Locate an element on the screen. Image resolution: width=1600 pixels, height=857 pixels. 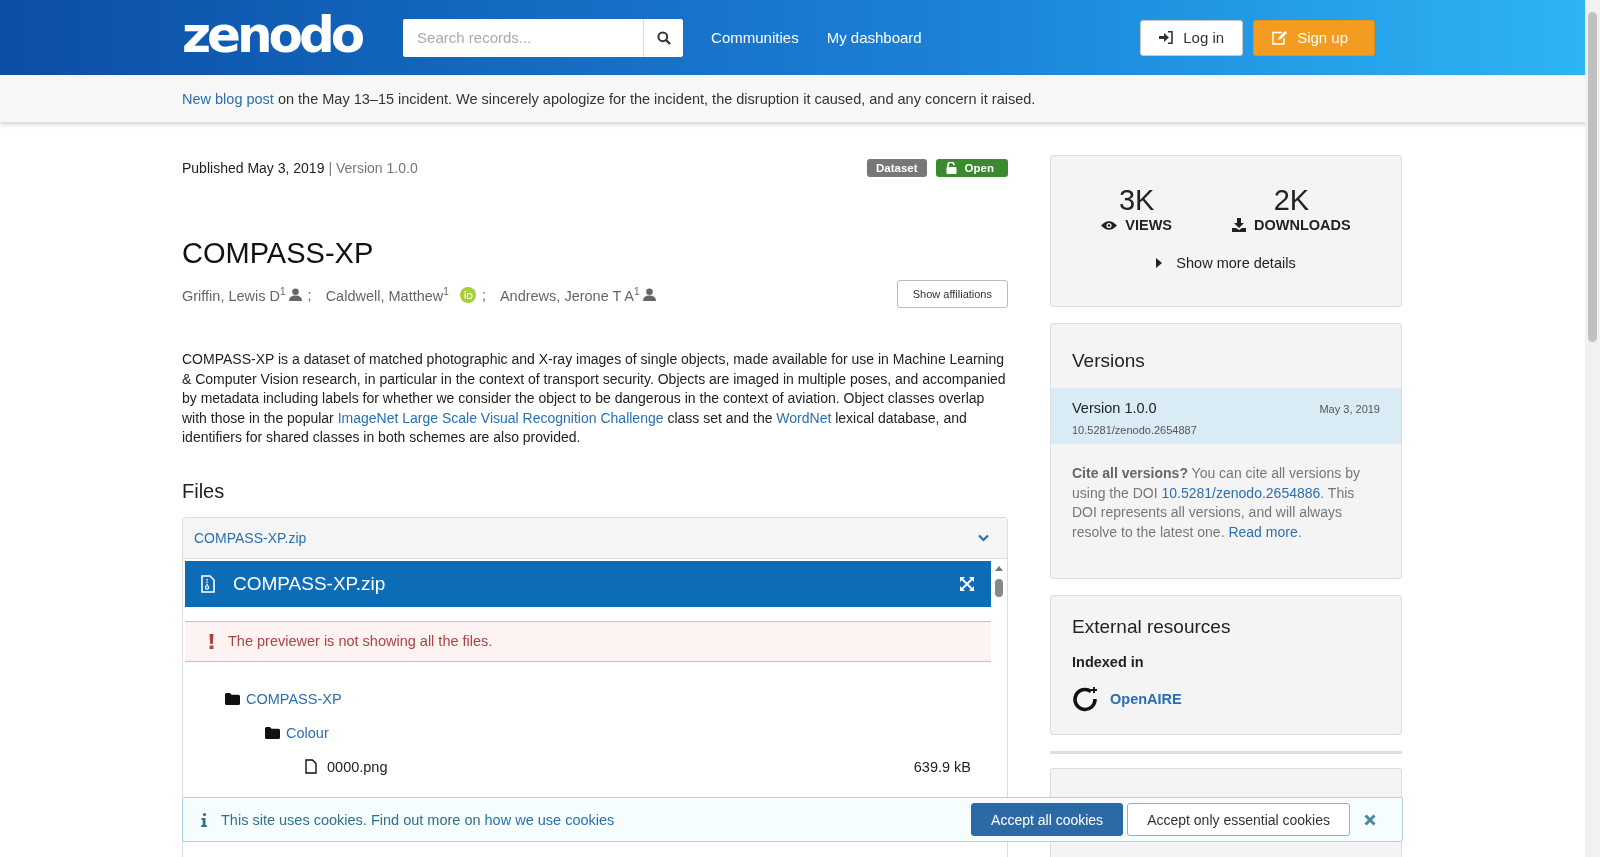
login-button: Log in is located at coordinates (1192, 37).